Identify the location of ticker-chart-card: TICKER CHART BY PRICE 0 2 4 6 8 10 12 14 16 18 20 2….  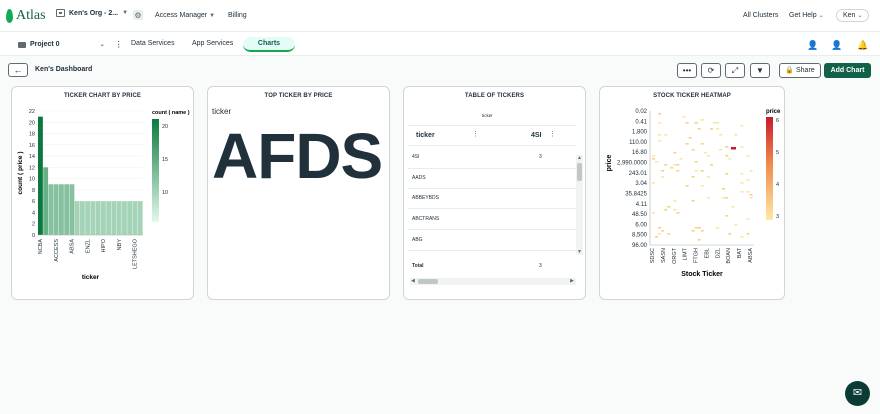
(102, 193).